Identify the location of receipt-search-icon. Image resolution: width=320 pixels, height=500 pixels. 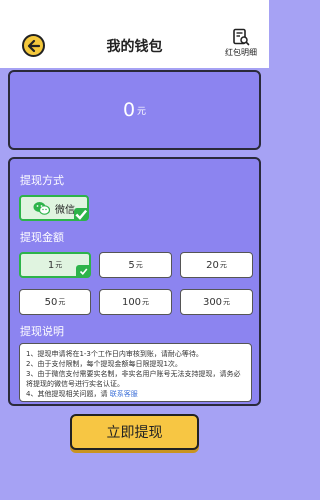
(241, 37).